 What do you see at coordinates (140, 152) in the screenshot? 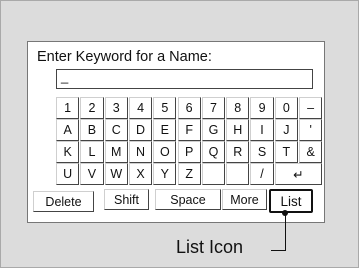
I see `keyboard-key: N` at bounding box center [140, 152].